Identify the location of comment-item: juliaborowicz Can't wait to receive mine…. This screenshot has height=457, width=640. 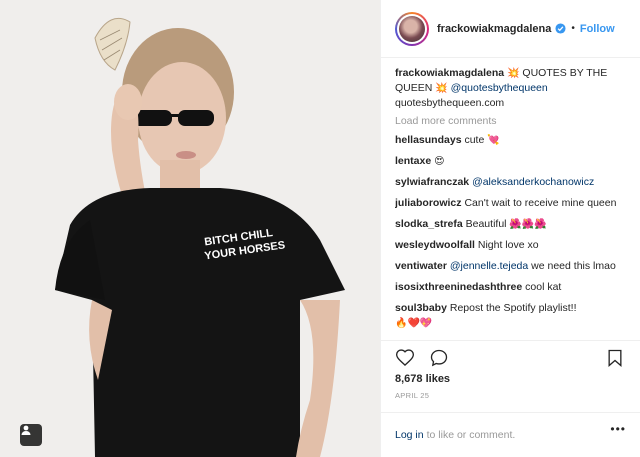
(511, 203).